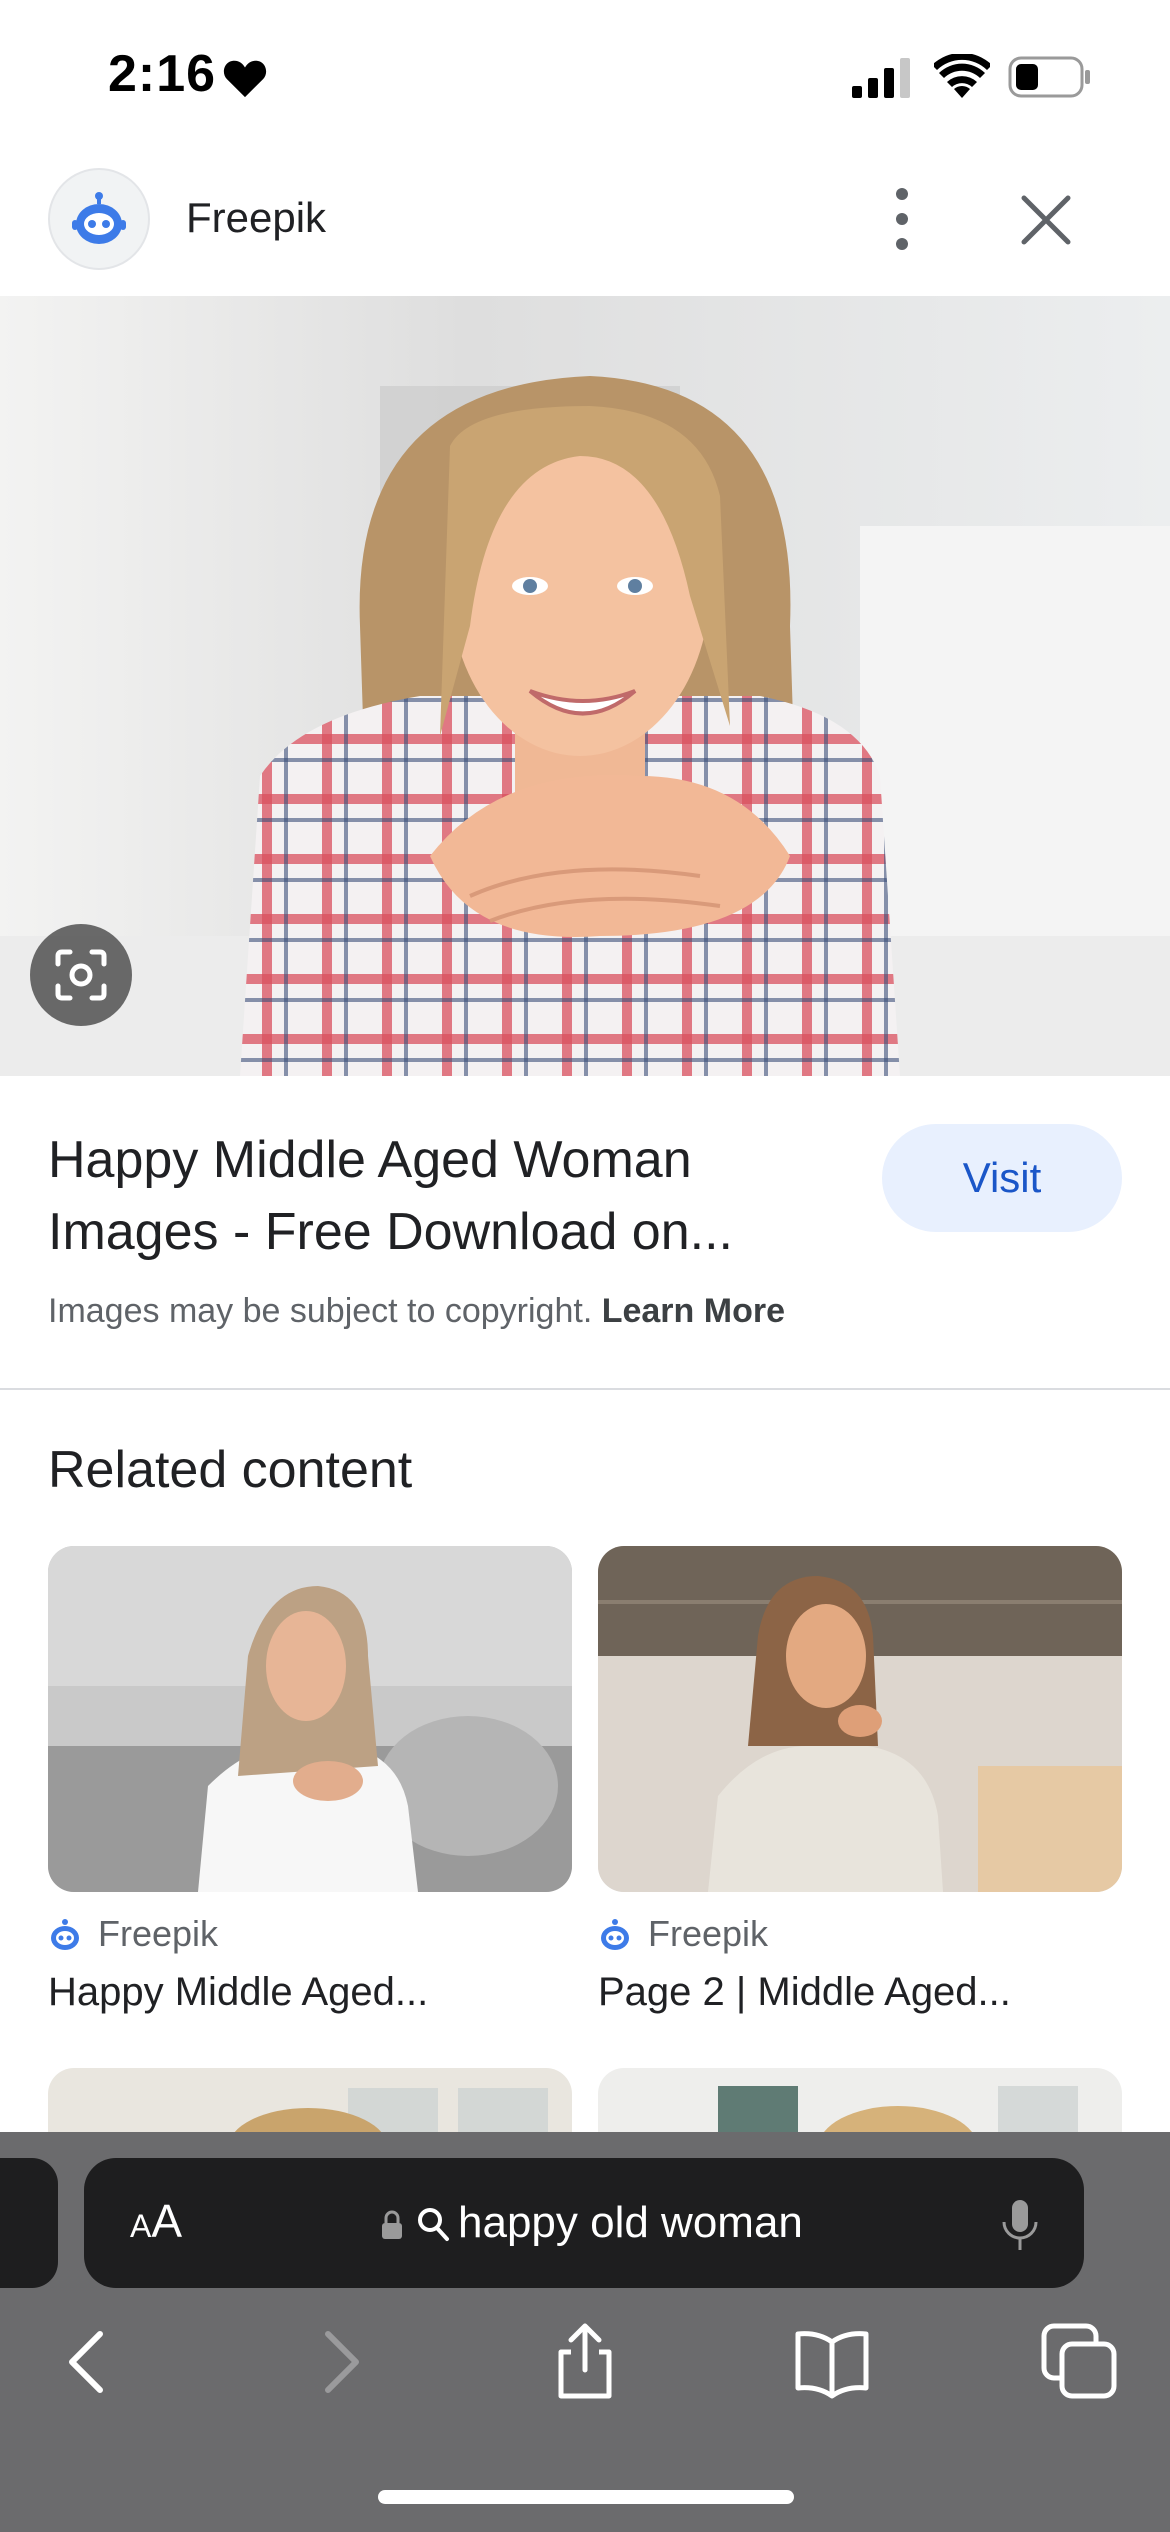 The height and width of the screenshot is (2532, 1170). Describe the element at coordinates (881, 78) in the screenshot. I see `signal-icon` at that location.